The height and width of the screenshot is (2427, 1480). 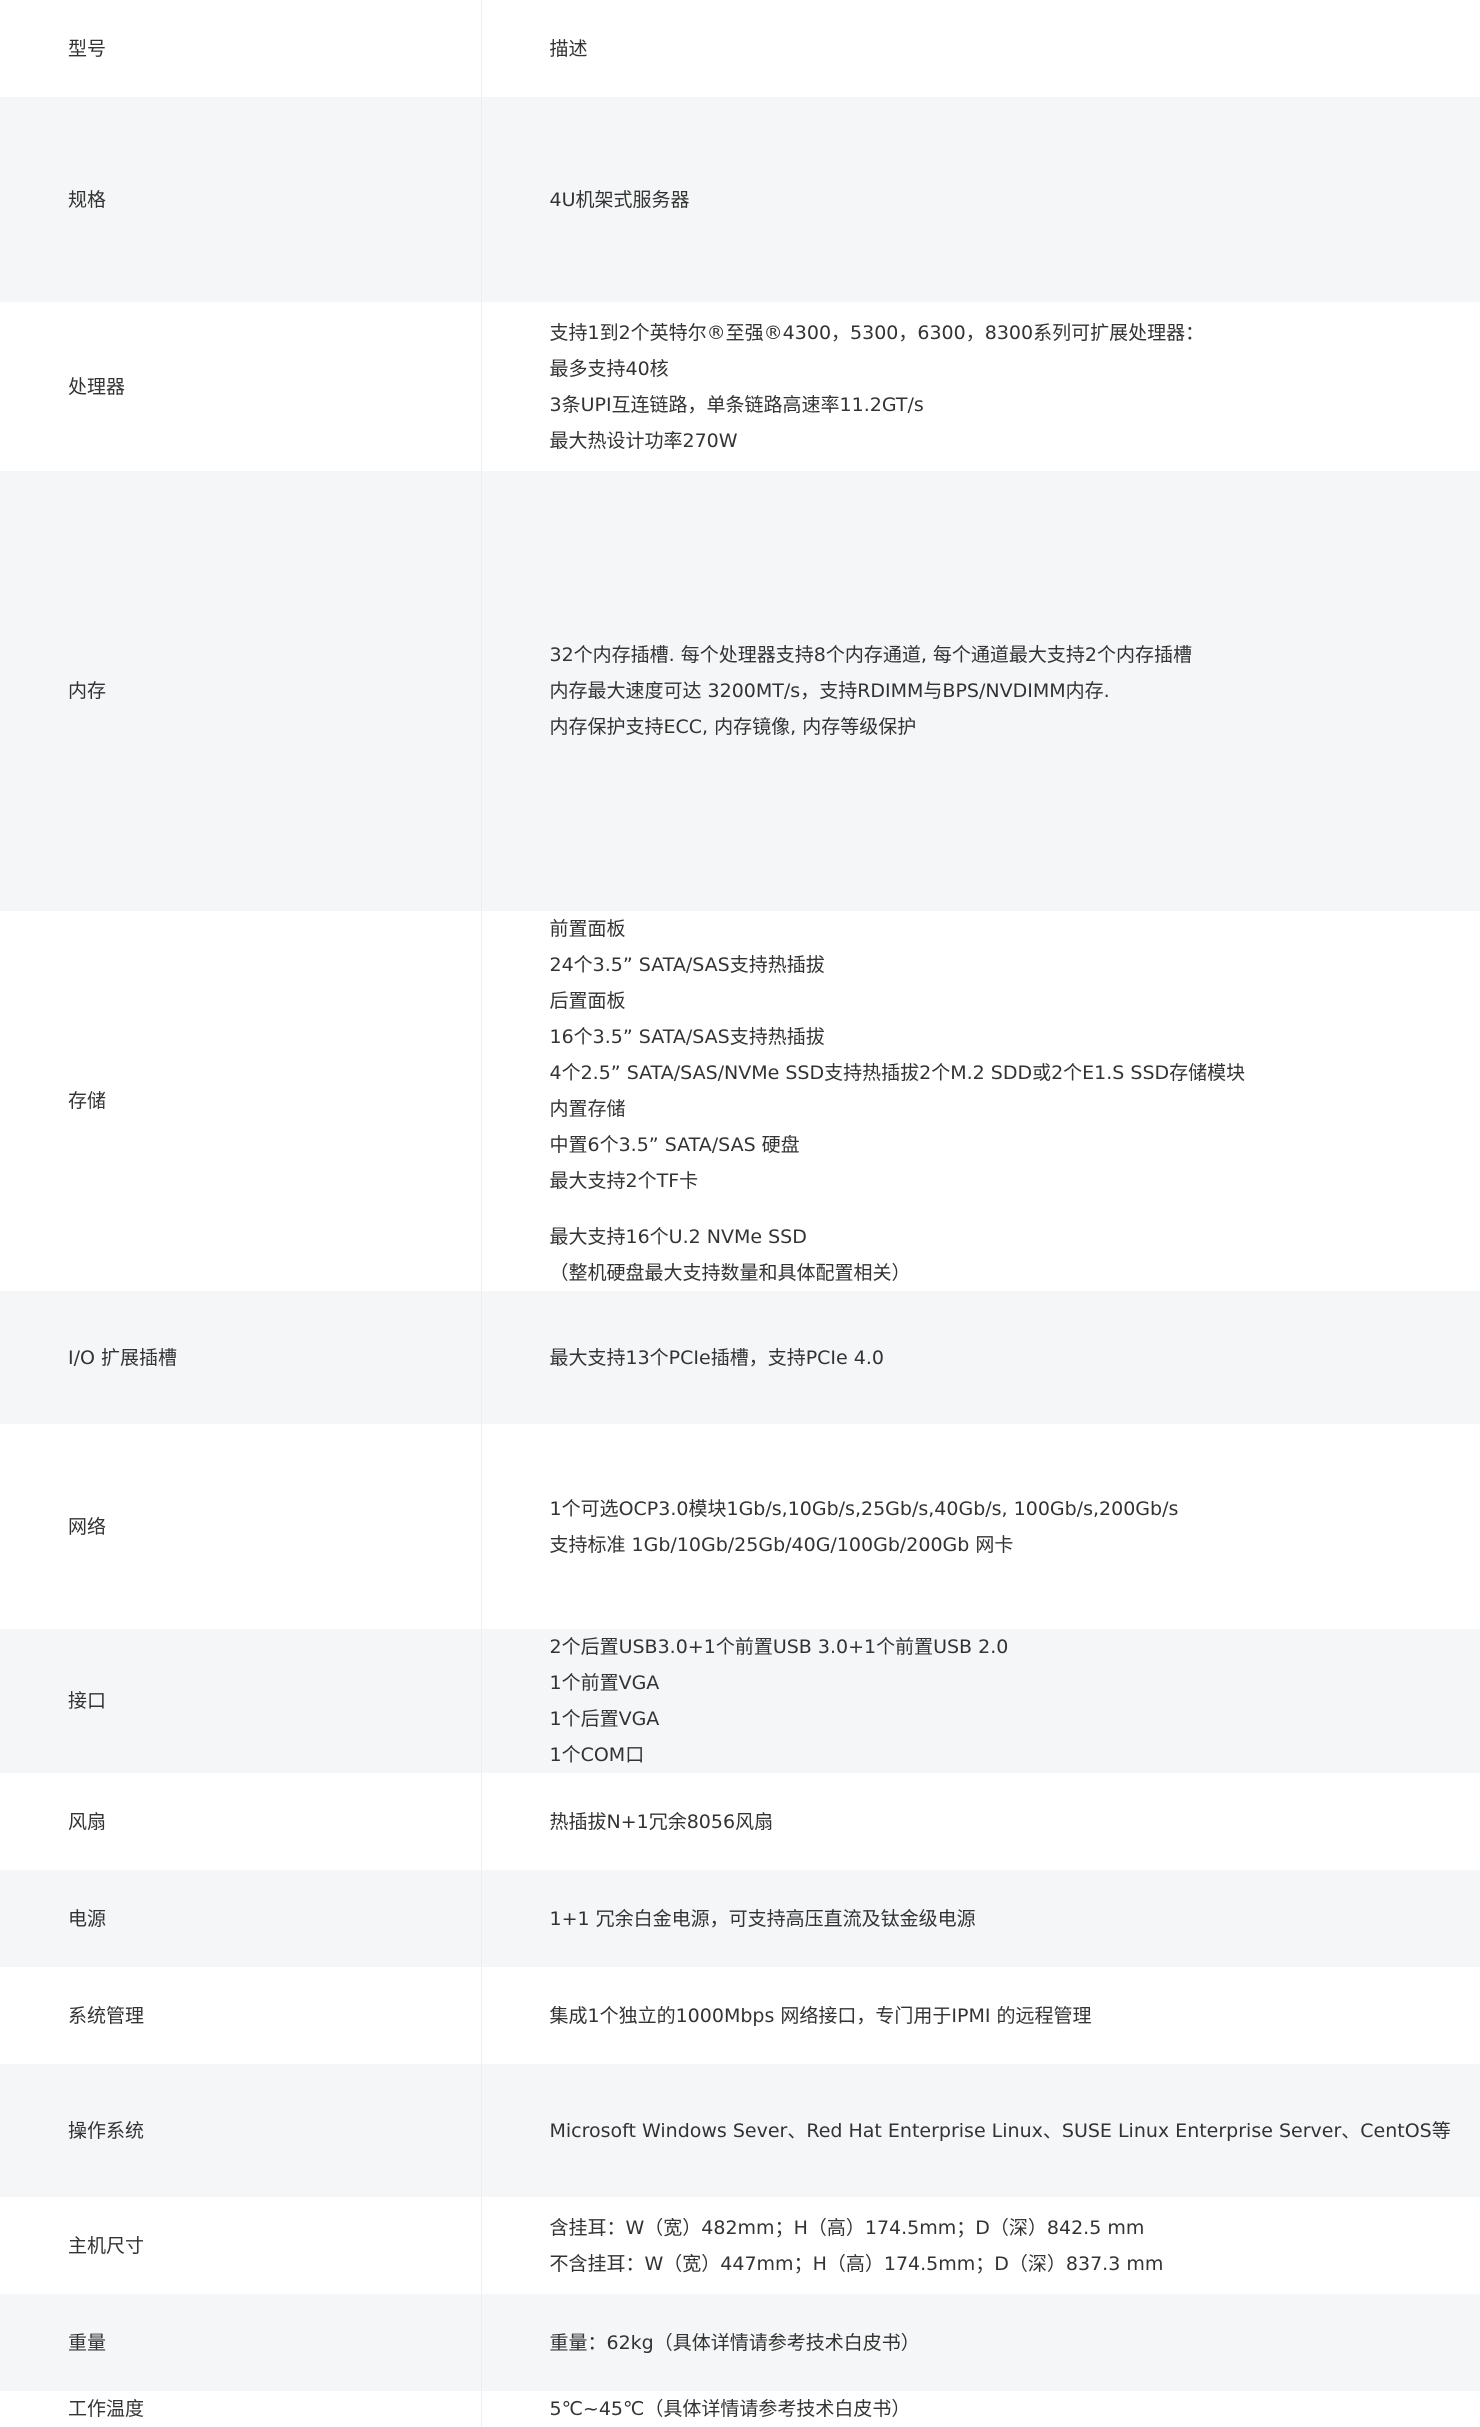 I want to click on spec-value-line: 支持标准 1Gb/10Gb/25Gb/40G/100Gb/200Gb 网卡, so click(x=781, y=1544).